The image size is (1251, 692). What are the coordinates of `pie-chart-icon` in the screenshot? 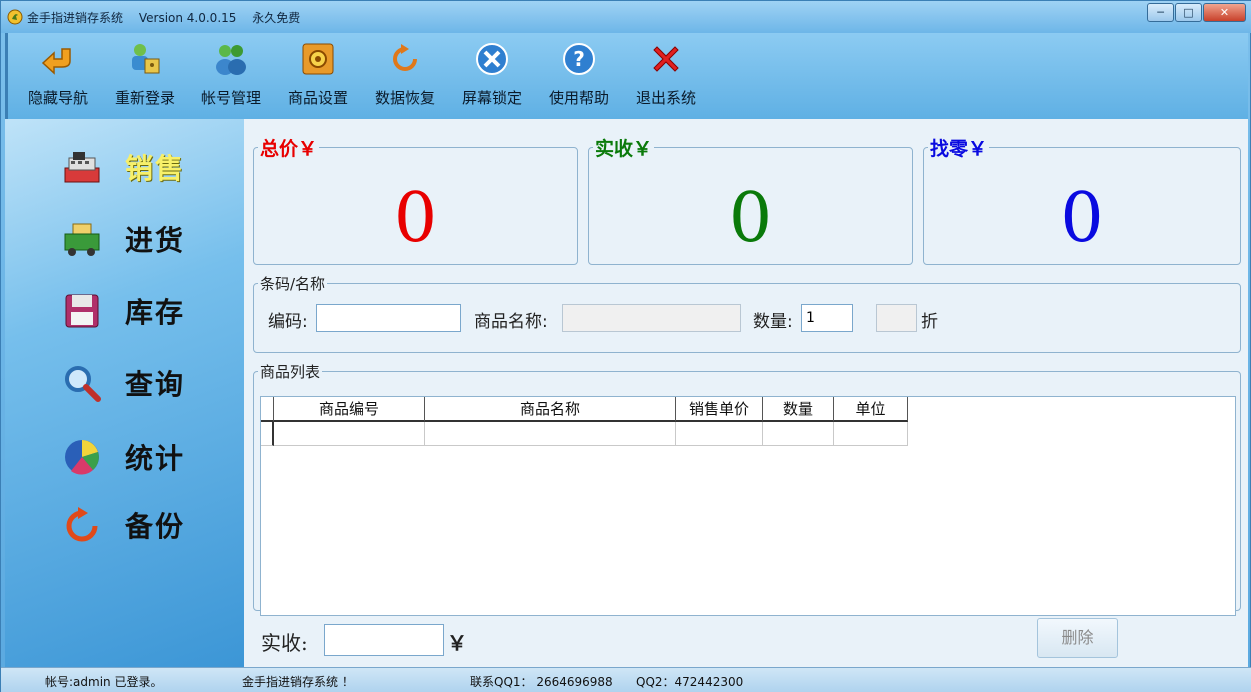 It's located at (82, 457).